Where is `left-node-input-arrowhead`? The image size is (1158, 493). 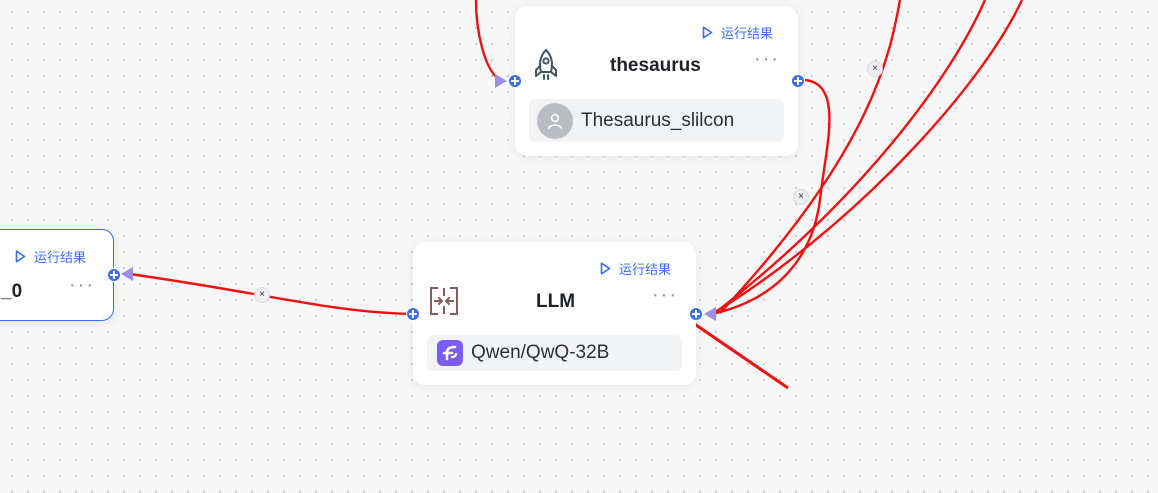
left-node-input-arrowhead is located at coordinates (127, 274).